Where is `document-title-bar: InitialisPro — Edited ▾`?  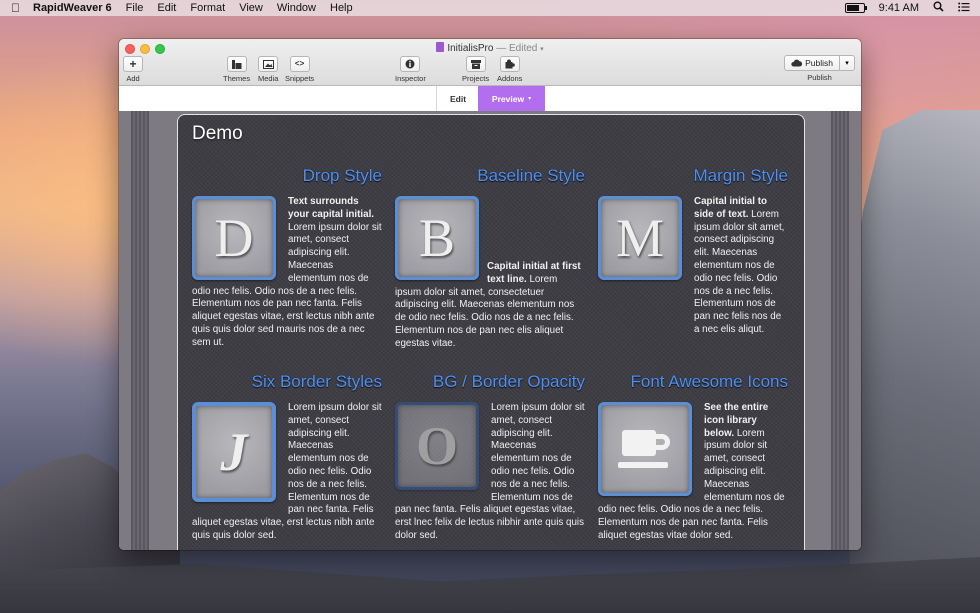 document-title-bar: InitialisPro — Edited ▾ is located at coordinates (490, 48).